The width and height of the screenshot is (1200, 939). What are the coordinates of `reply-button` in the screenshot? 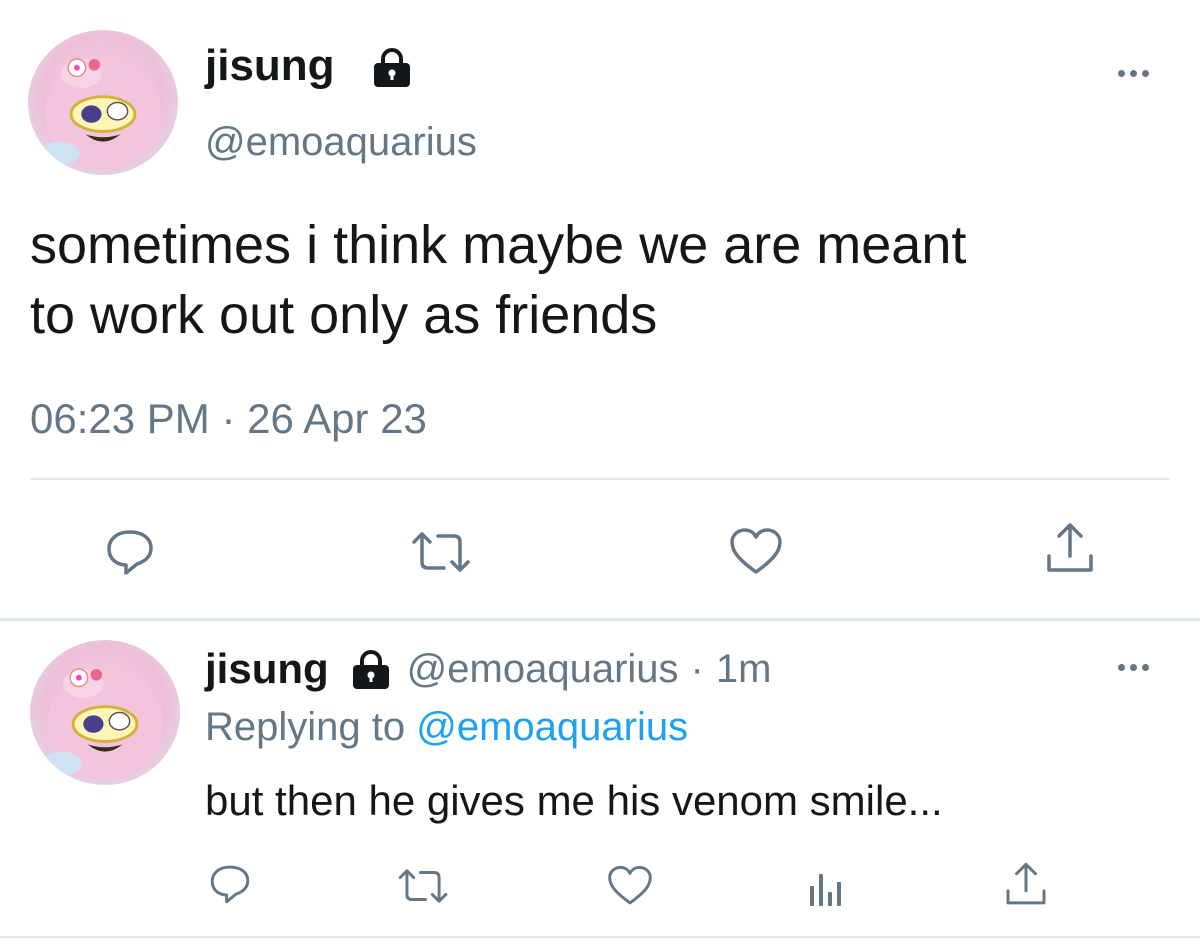 It's located at (130, 552).